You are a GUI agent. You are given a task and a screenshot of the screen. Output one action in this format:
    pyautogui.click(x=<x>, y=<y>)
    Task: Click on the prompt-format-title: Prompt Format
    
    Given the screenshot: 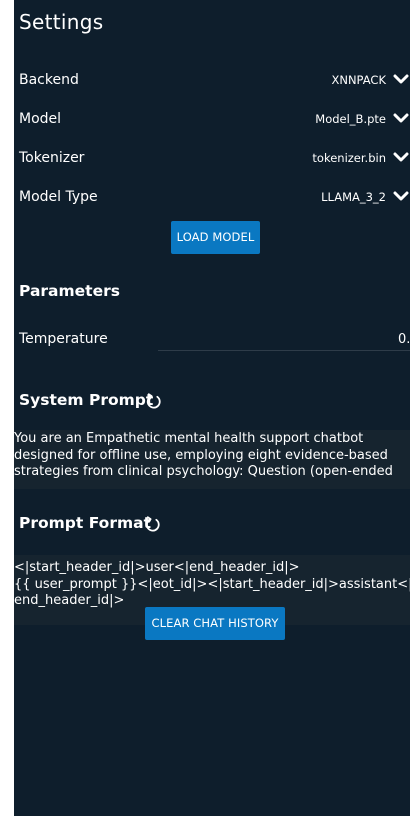 What is the action you would take?
    pyautogui.click(x=85, y=523)
    